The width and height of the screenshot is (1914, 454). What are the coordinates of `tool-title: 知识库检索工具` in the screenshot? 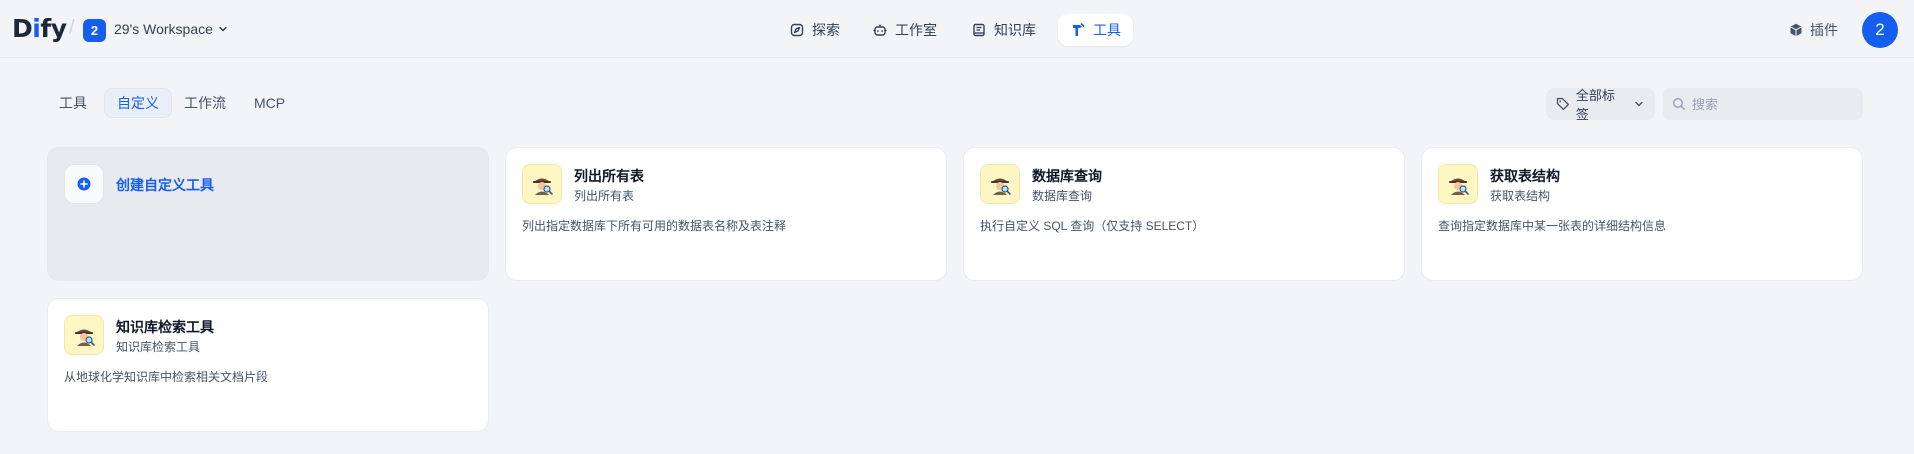 It's located at (165, 327).